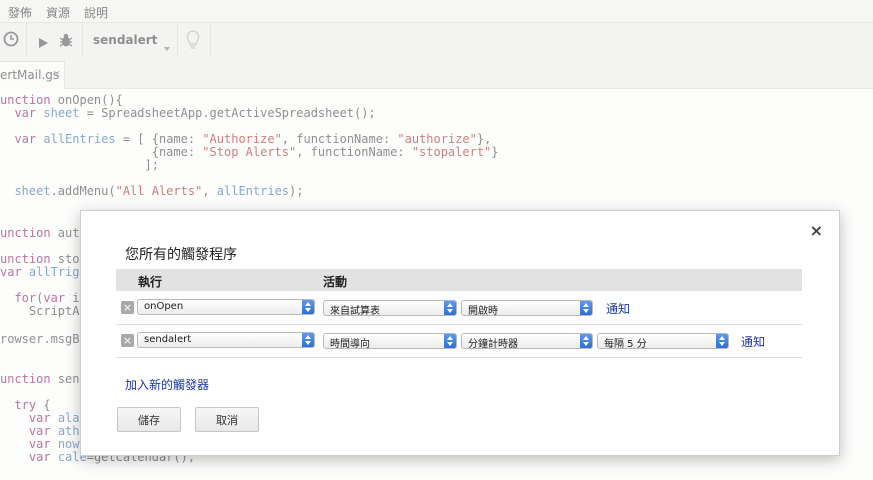 The width and height of the screenshot is (873, 480). I want to click on add-trigger-link: 加入新的觸發器, so click(167, 384).